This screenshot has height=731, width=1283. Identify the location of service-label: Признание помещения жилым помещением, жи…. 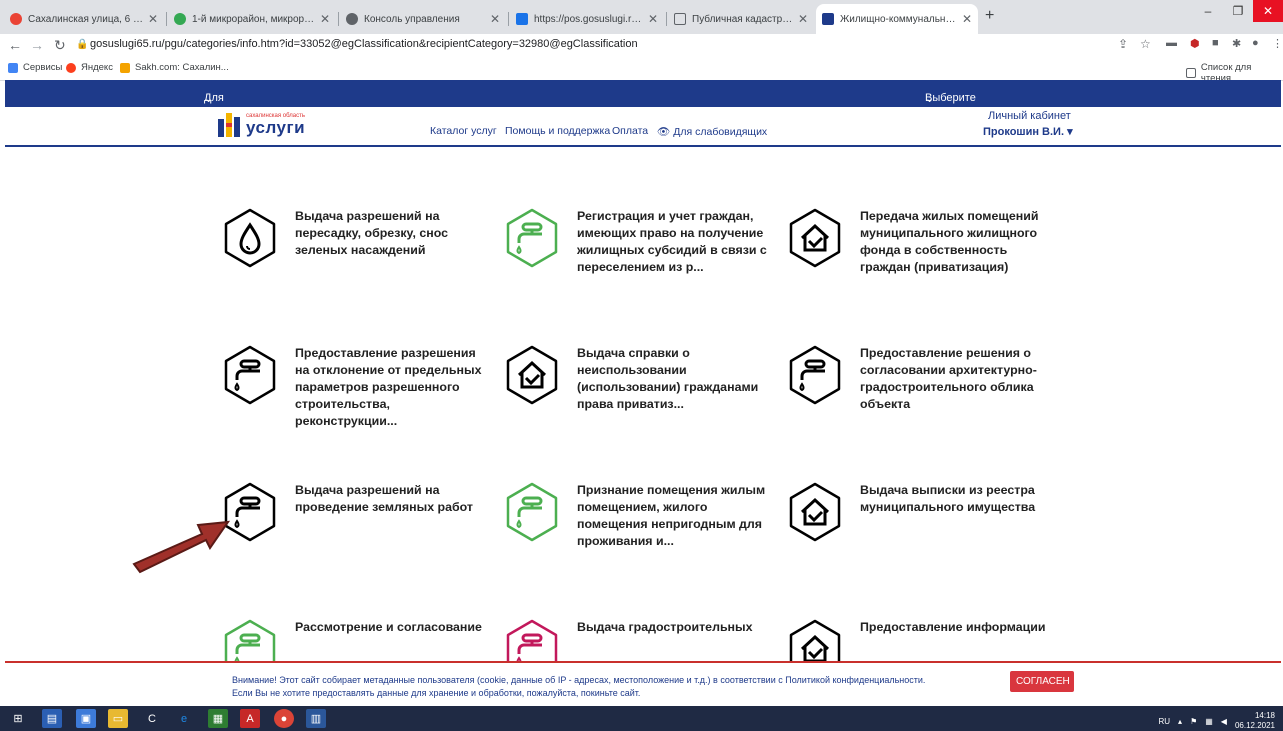
(672, 516).